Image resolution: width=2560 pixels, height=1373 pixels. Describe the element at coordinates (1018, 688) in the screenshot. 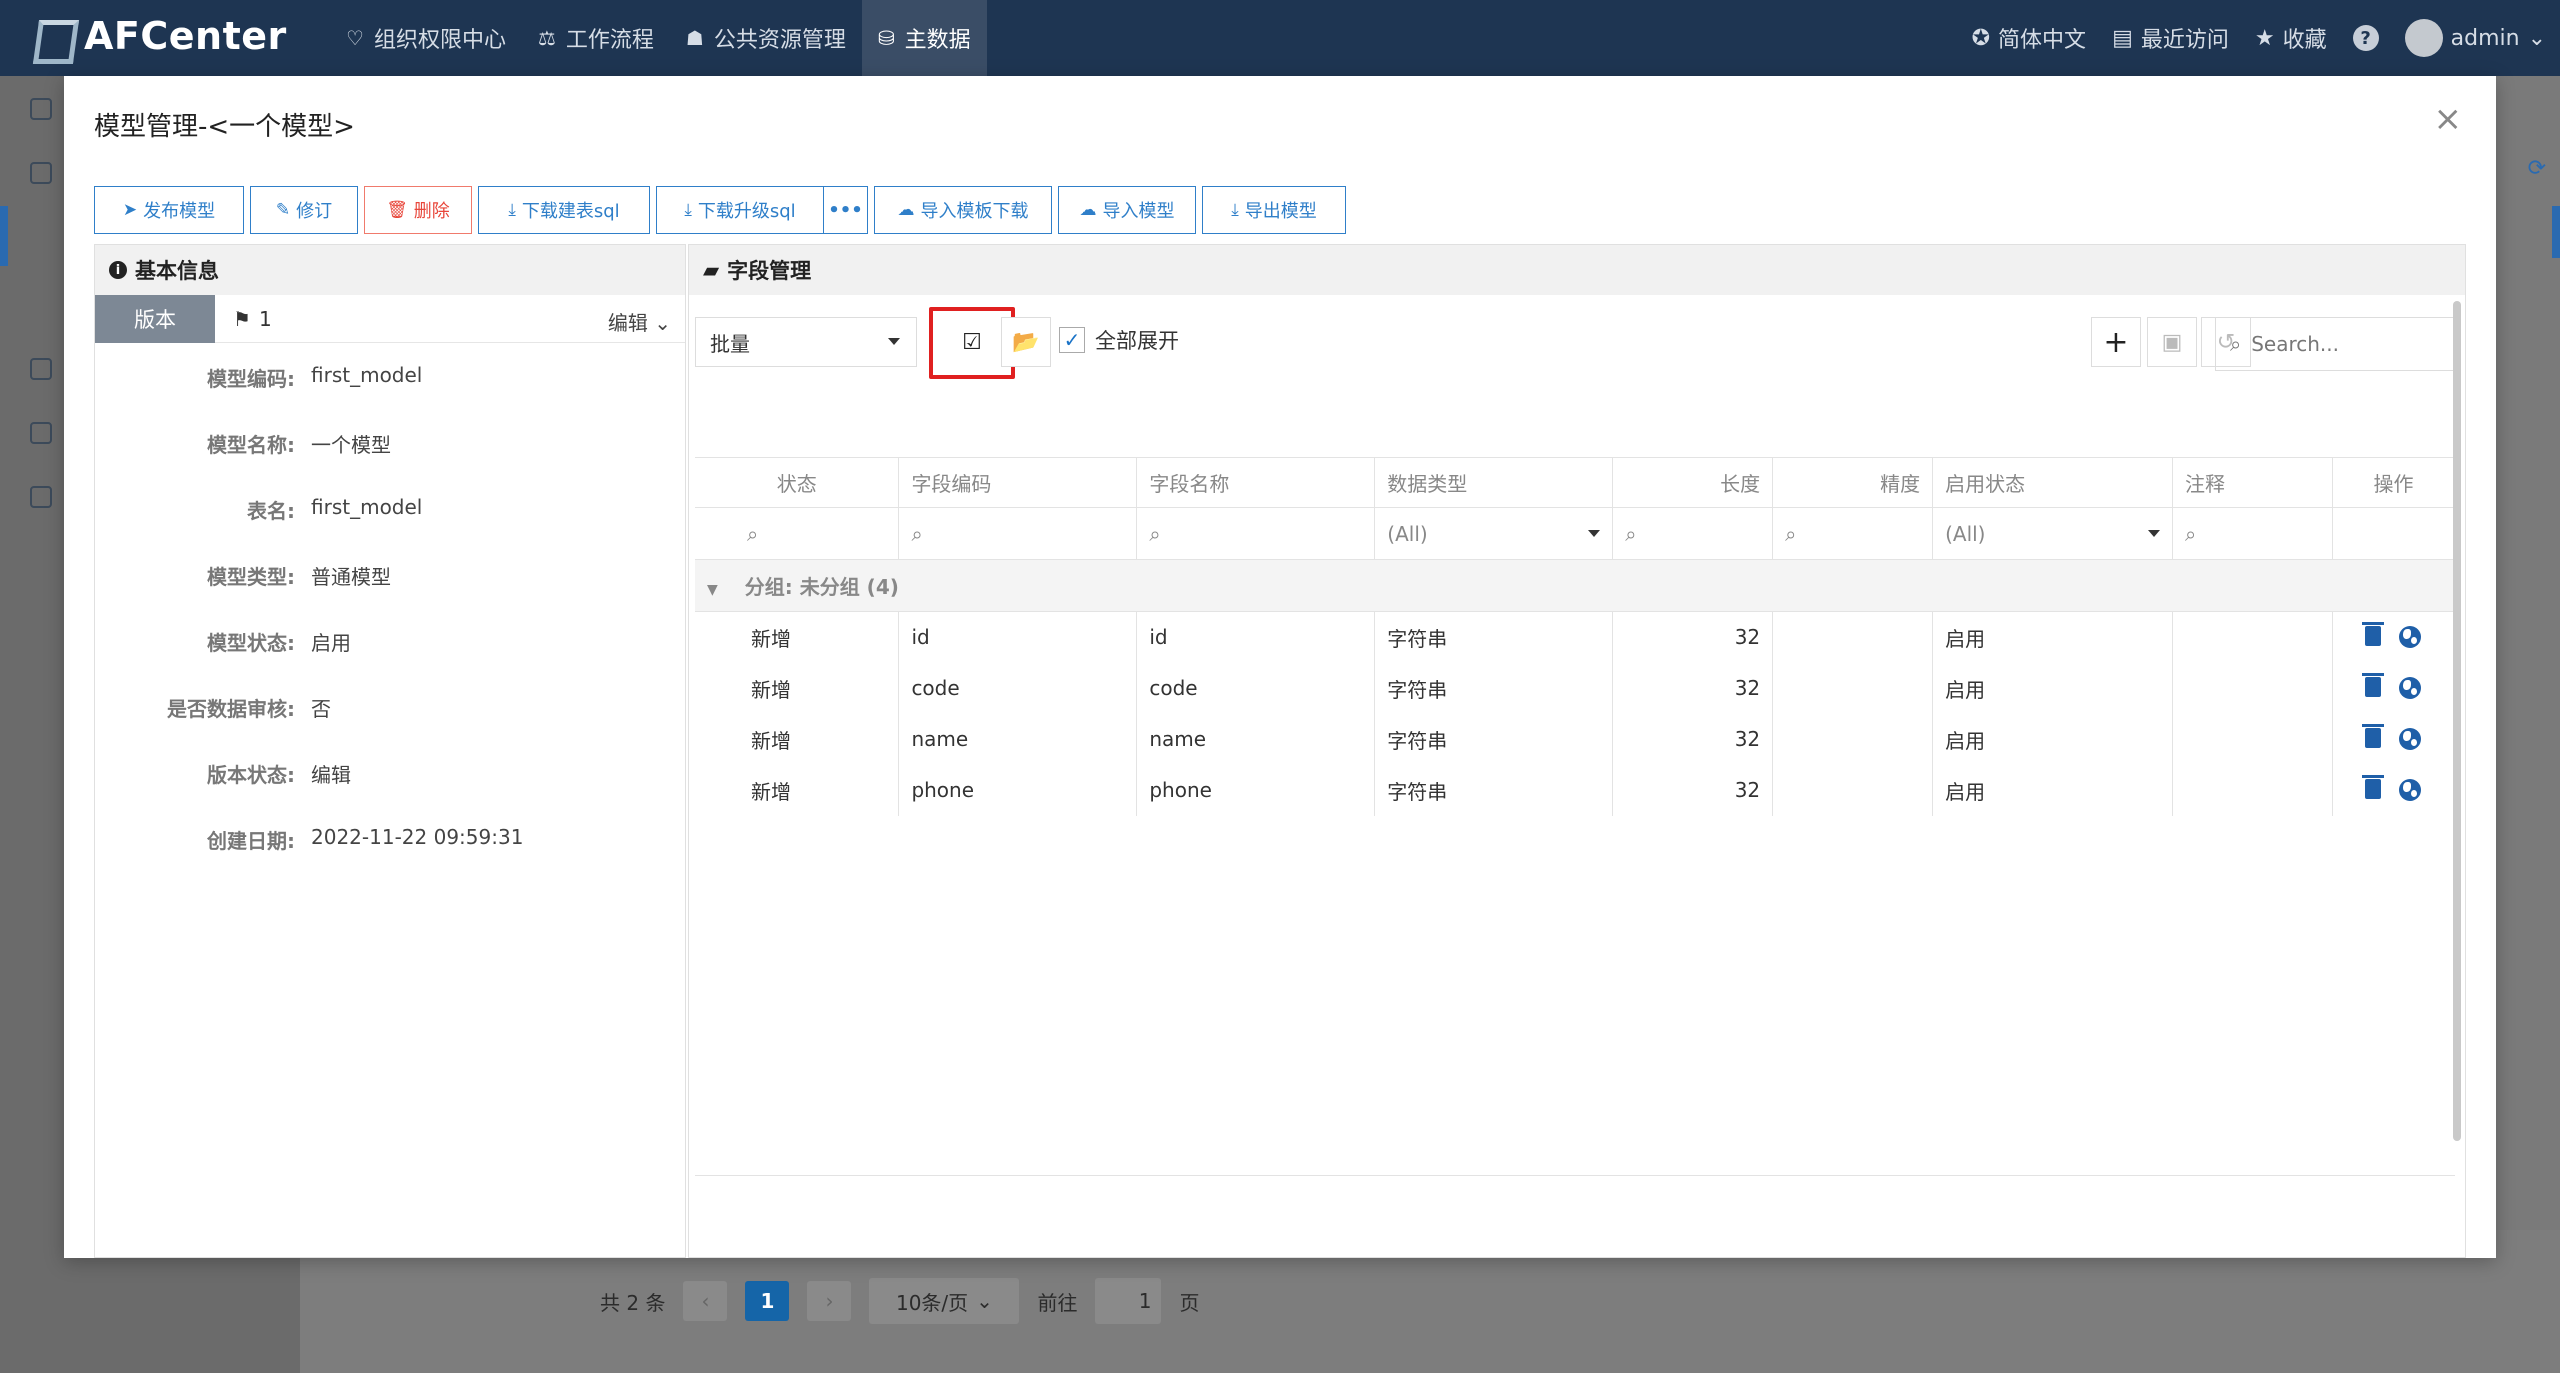

I see `cell-field-code: code` at that location.